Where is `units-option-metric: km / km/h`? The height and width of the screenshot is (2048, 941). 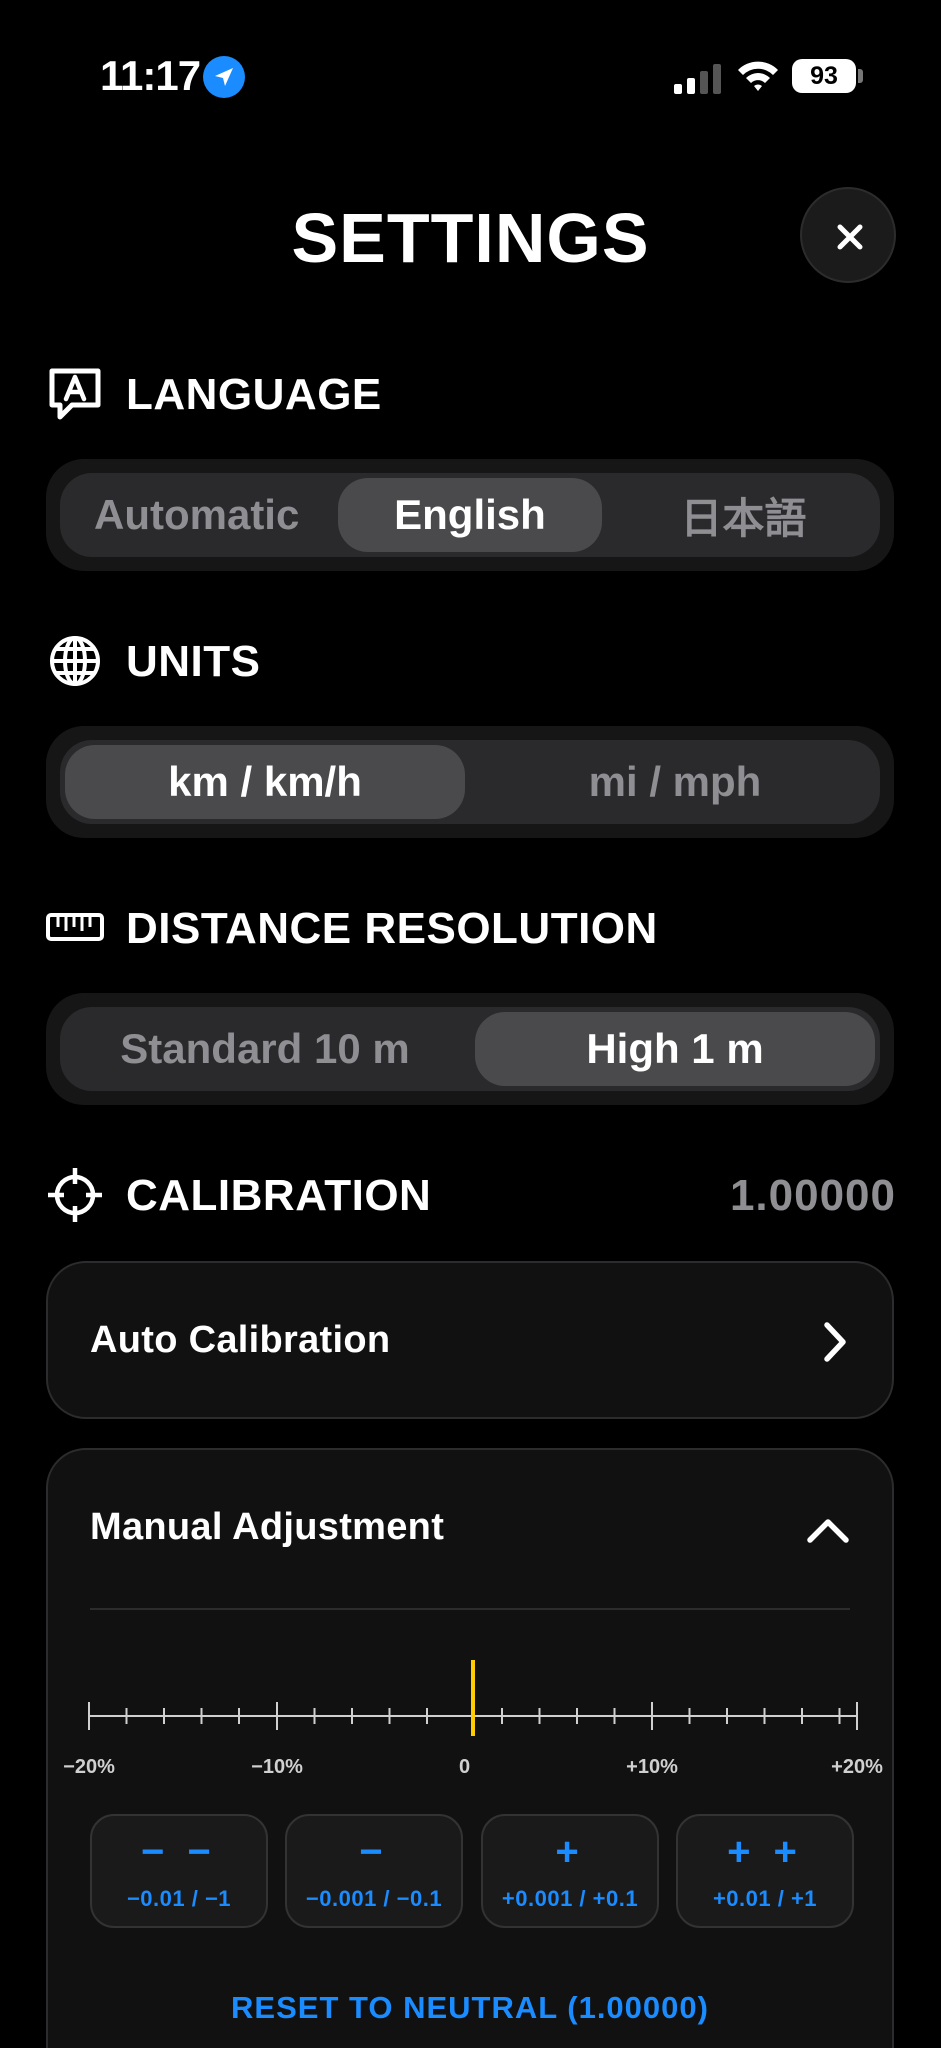 units-option-metric: km / km/h is located at coordinates (265, 782).